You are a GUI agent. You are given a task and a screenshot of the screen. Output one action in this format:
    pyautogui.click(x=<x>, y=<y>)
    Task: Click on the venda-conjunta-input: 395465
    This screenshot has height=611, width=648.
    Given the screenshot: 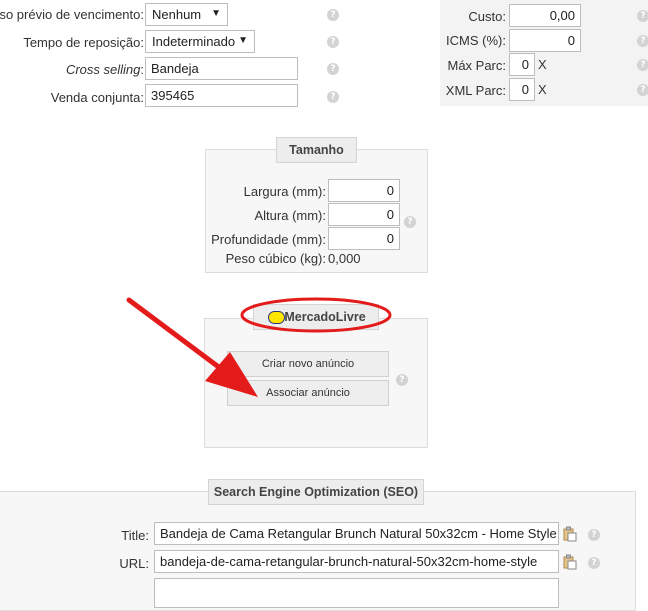 What is the action you would take?
    pyautogui.click(x=221, y=95)
    